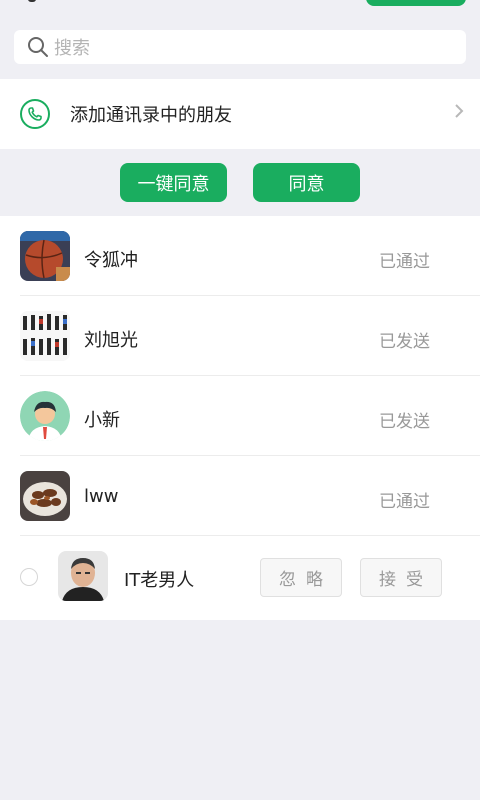  I want to click on contact-name: 小新, so click(102, 420).